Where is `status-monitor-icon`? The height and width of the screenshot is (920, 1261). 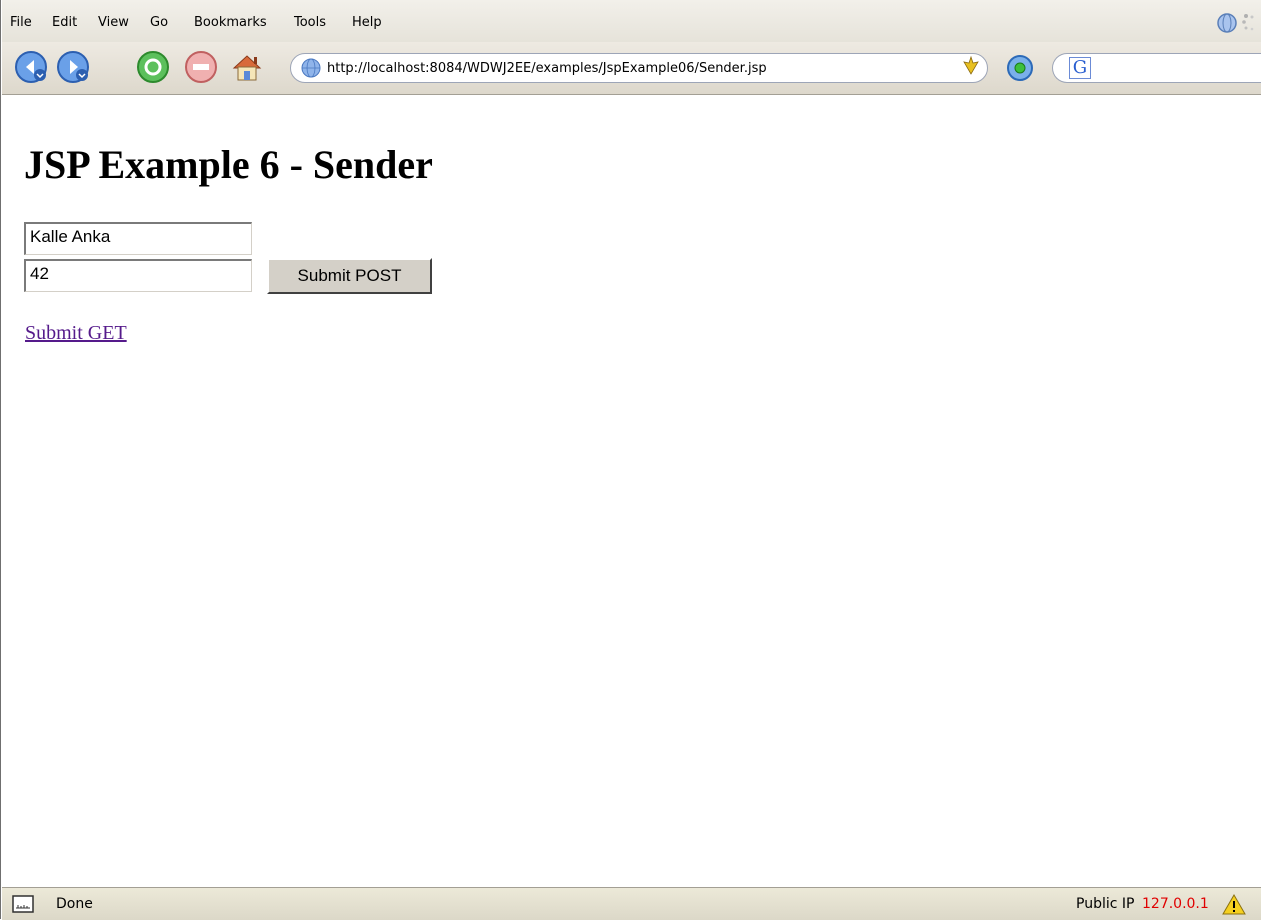
status-monitor-icon is located at coordinates (23, 904).